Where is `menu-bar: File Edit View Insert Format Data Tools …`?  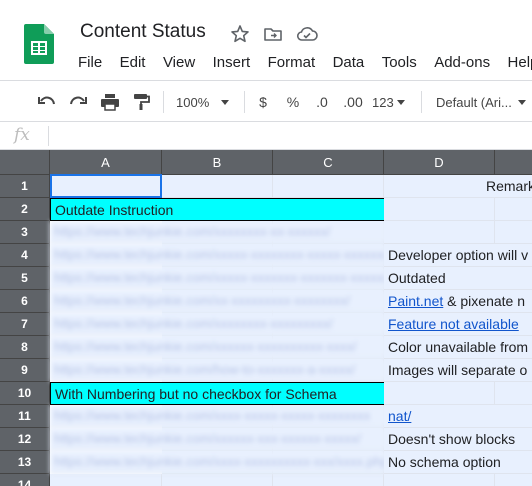 menu-bar: File Edit View Insert Format Data Tools … is located at coordinates (305, 64).